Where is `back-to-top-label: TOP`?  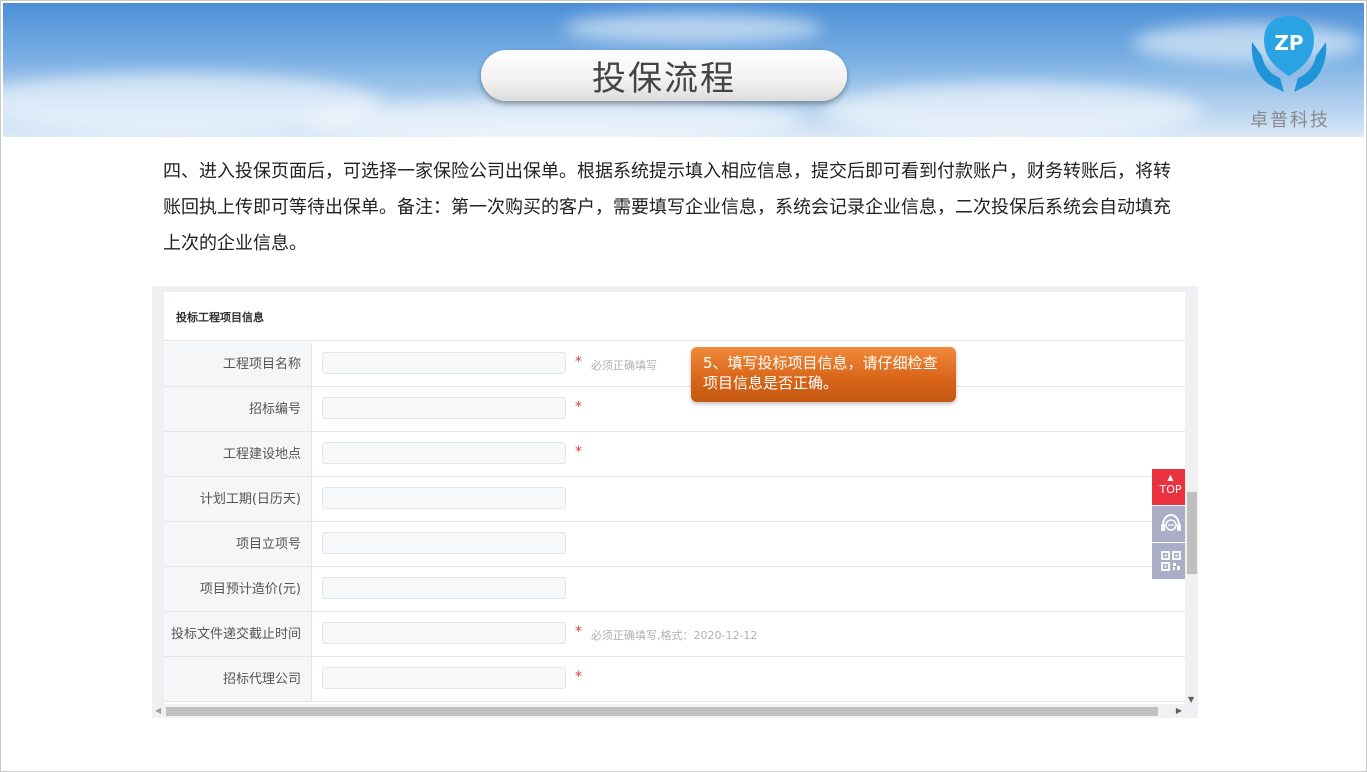 back-to-top-label: TOP is located at coordinates (1170, 489).